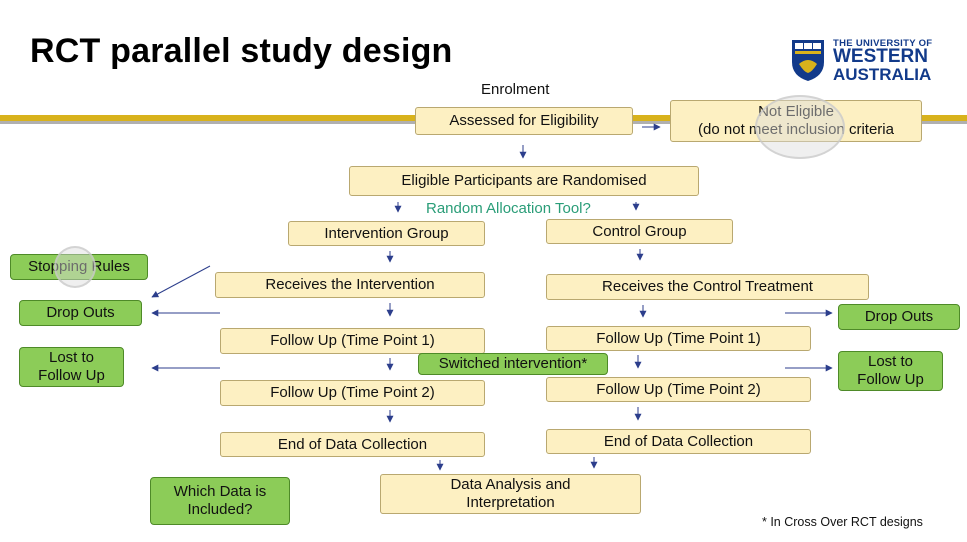  I want to click on footnote: * In Cross Over RCT designs, so click(842, 522).